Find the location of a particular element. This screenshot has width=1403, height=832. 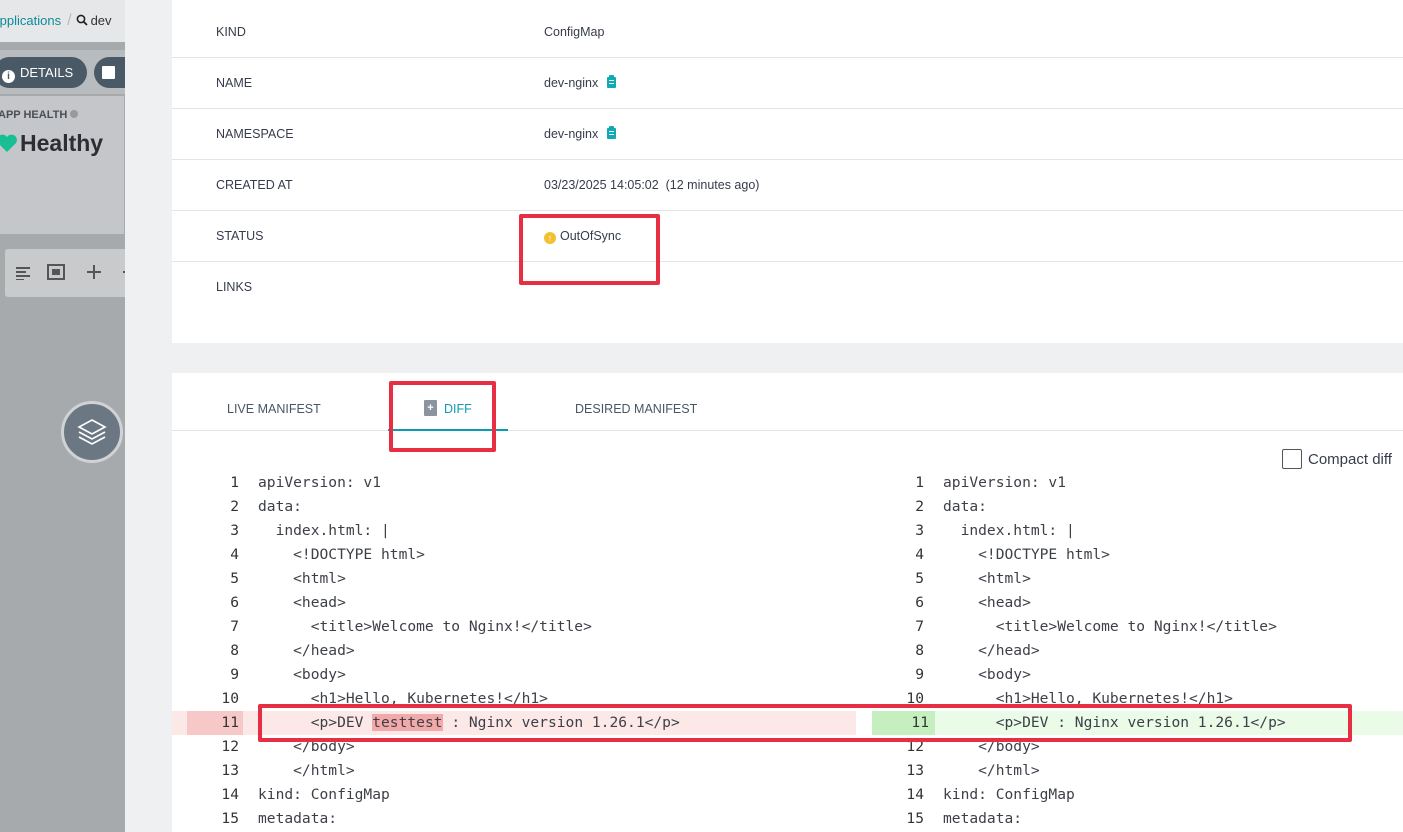

code-segment: : Nginx version 1.26.1</p> is located at coordinates (561, 722).